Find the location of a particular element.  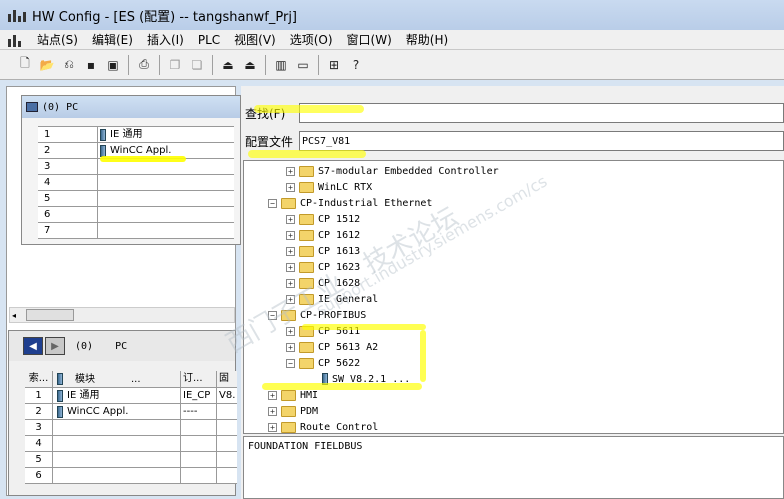

tree-item: + CP 5611 is located at coordinates (323, 331).